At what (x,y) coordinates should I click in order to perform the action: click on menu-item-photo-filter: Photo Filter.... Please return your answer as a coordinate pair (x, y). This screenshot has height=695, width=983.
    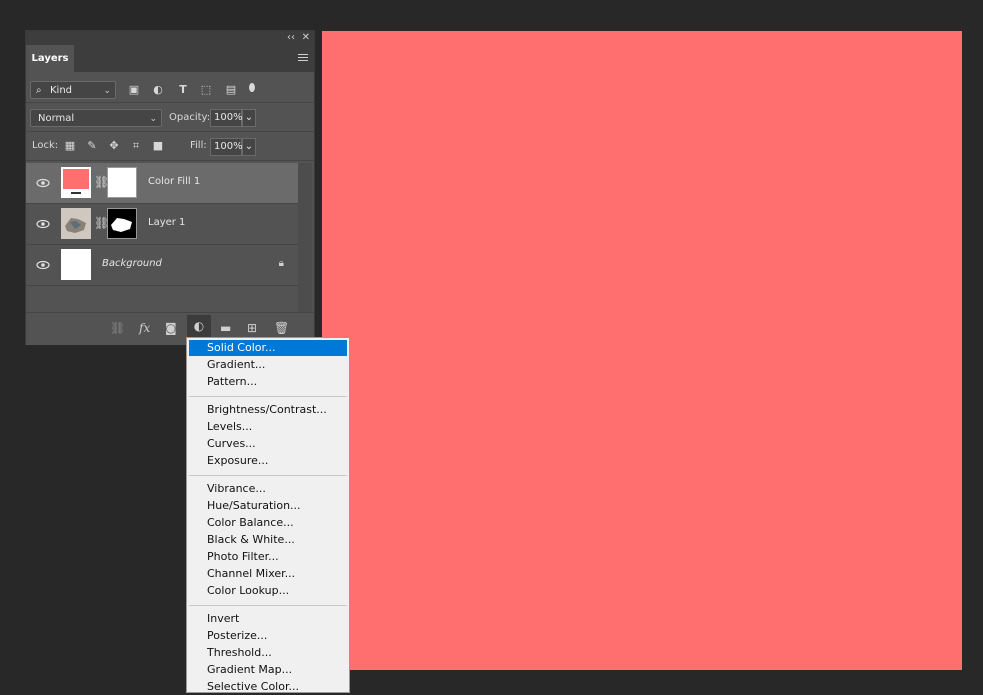
    Looking at the image, I should click on (268, 557).